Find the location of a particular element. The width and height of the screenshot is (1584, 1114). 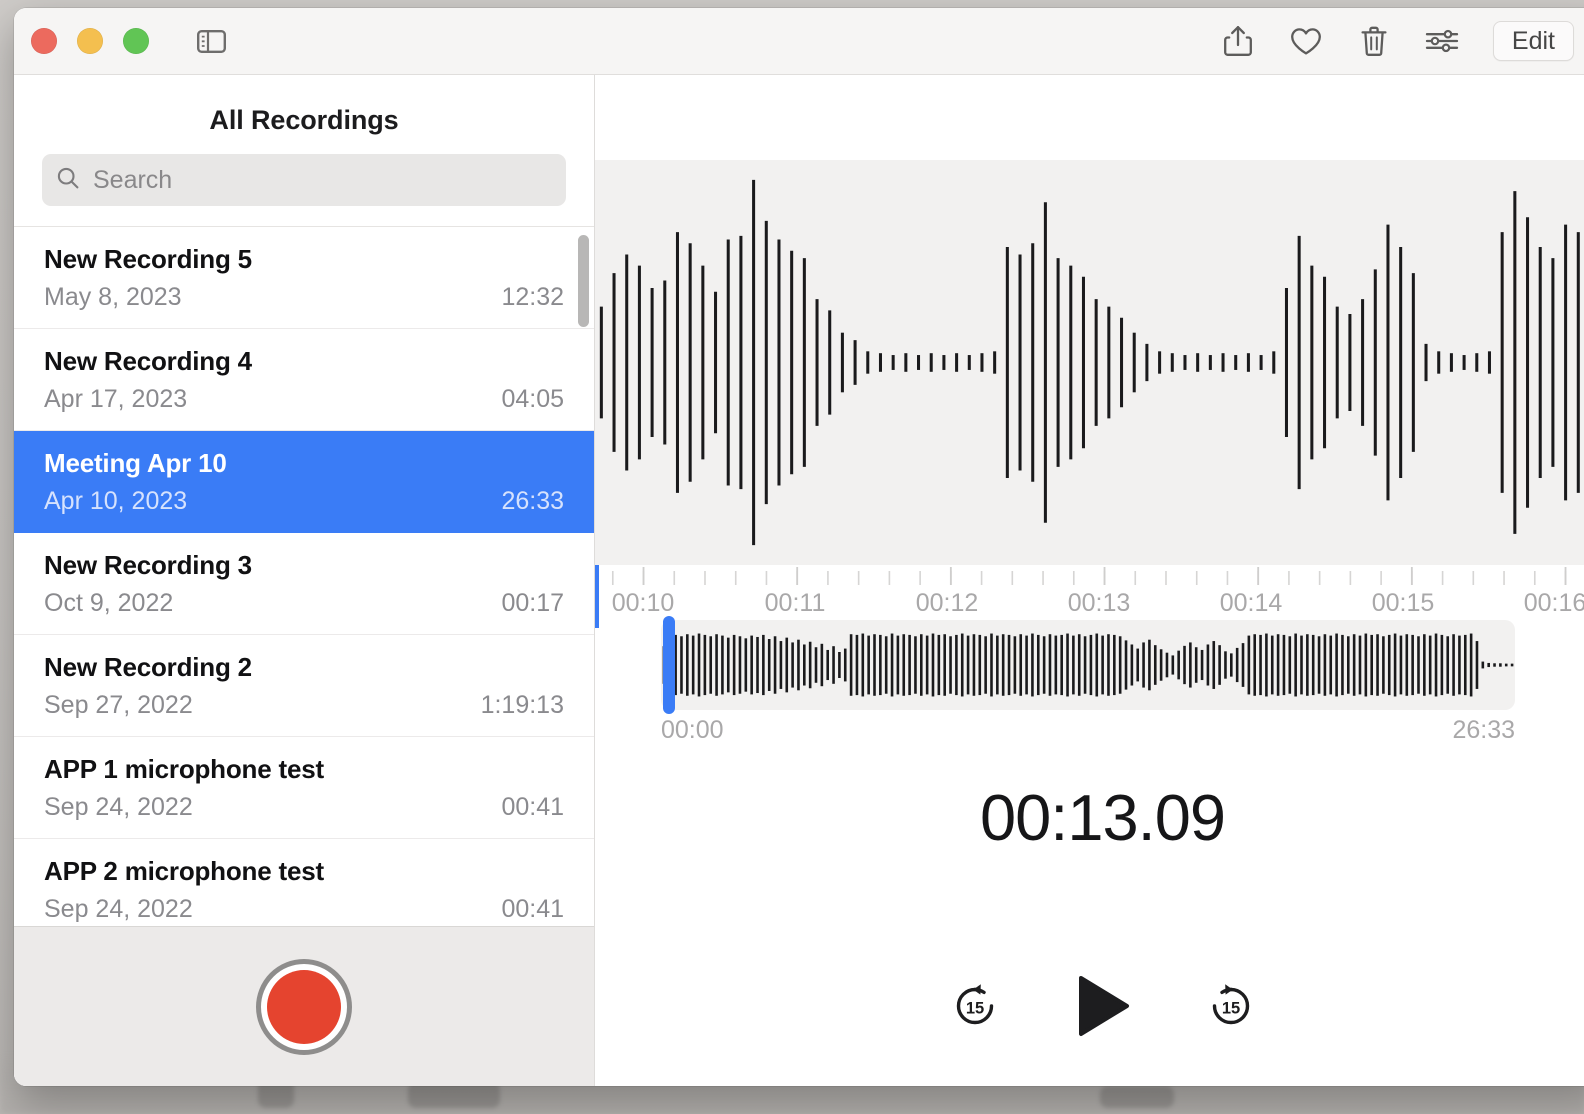

ruler-tick-label: 00:16 is located at coordinates (1553, 603).